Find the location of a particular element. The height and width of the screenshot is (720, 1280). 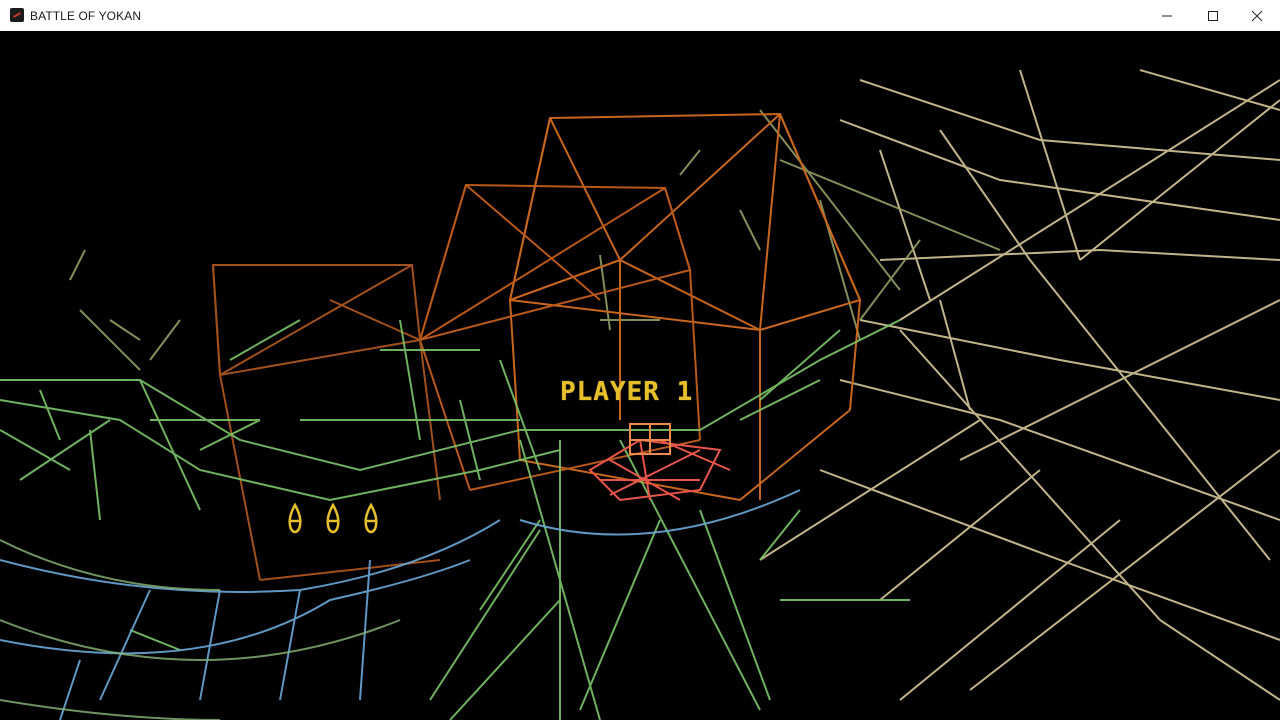

lives-indicator is located at coordinates (333, 518).